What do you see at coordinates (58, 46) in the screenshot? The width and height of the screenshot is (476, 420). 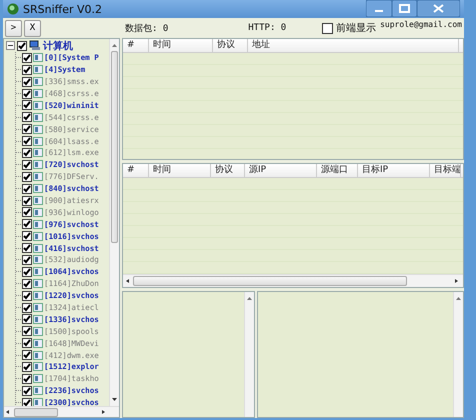 I see `tree-item: 计算机` at bounding box center [58, 46].